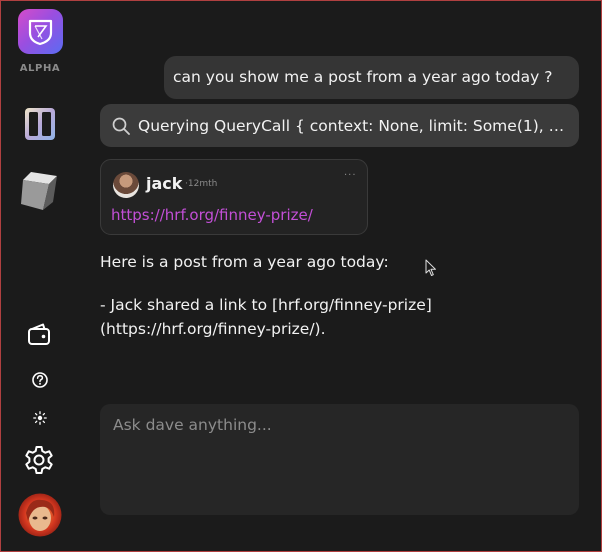  What do you see at coordinates (40, 124) in the screenshot?
I see `panels-icon` at bounding box center [40, 124].